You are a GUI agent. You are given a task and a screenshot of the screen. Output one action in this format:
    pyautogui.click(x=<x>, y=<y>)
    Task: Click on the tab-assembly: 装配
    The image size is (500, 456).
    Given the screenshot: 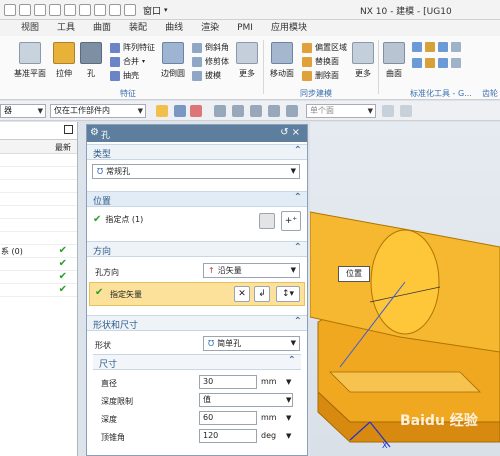 What is the action you would take?
    pyautogui.click(x=138, y=28)
    